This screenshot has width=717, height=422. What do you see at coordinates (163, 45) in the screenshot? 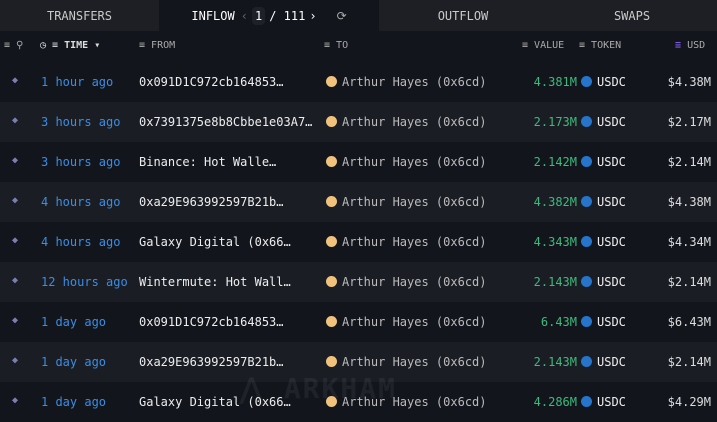
I see `from-header-label: FROM` at bounding box center [163, 45].